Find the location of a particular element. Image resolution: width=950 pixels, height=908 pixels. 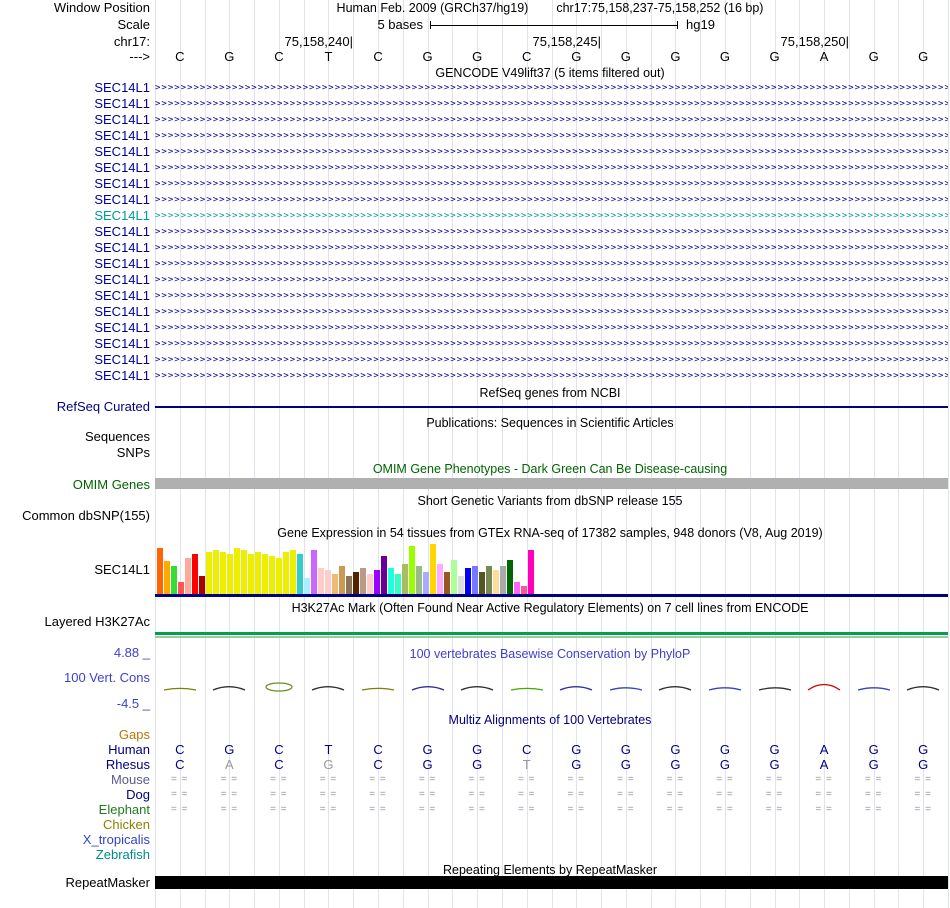

refseq-curated-label: RefSeq Curated is located at coordinates (75, 407).